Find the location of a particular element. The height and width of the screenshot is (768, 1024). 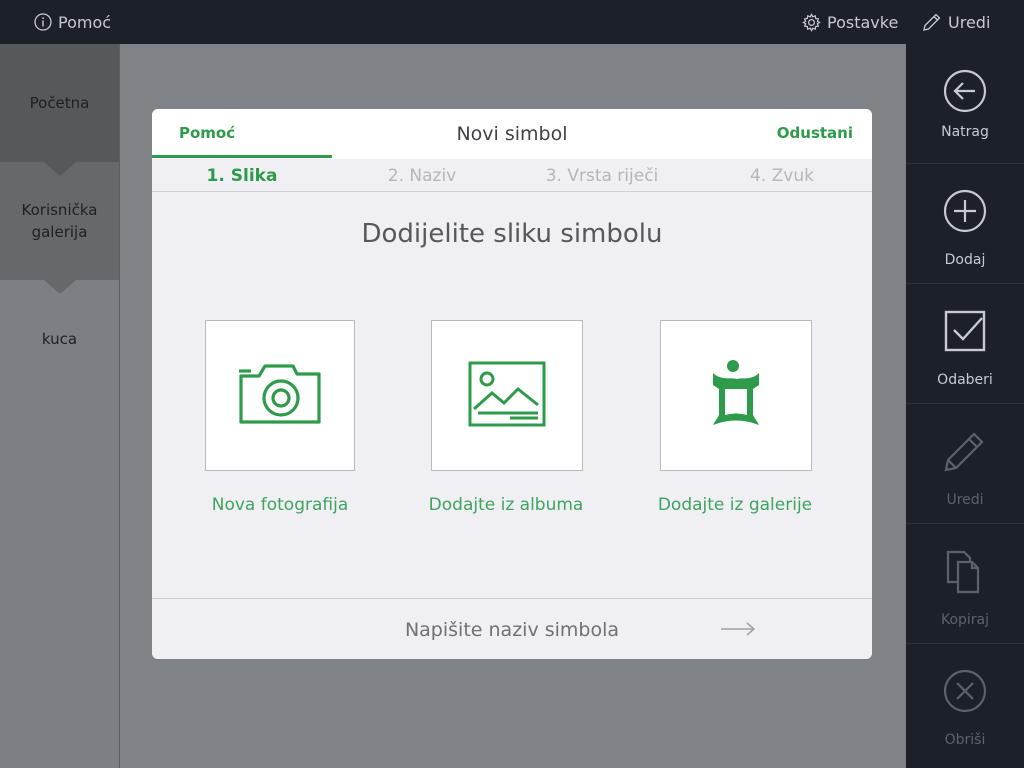

from-gallery-option: Dodajte iz galerije is located at coordinates (735, 417).